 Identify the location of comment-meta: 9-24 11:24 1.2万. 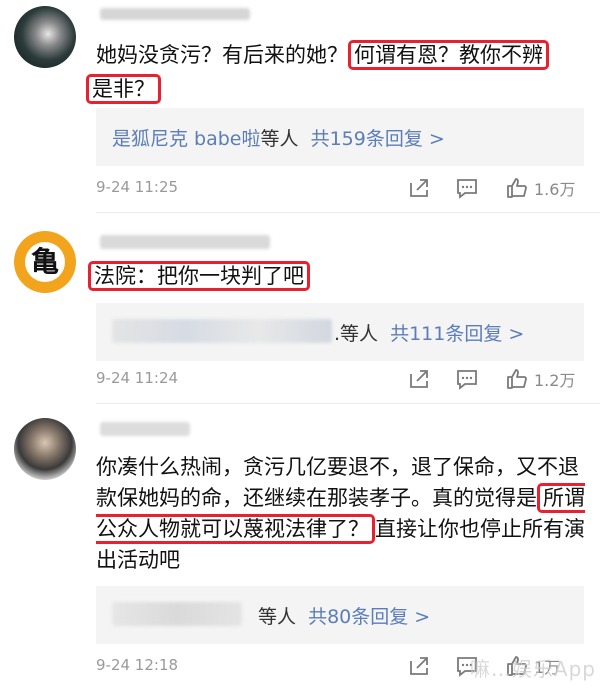
(340, 379).